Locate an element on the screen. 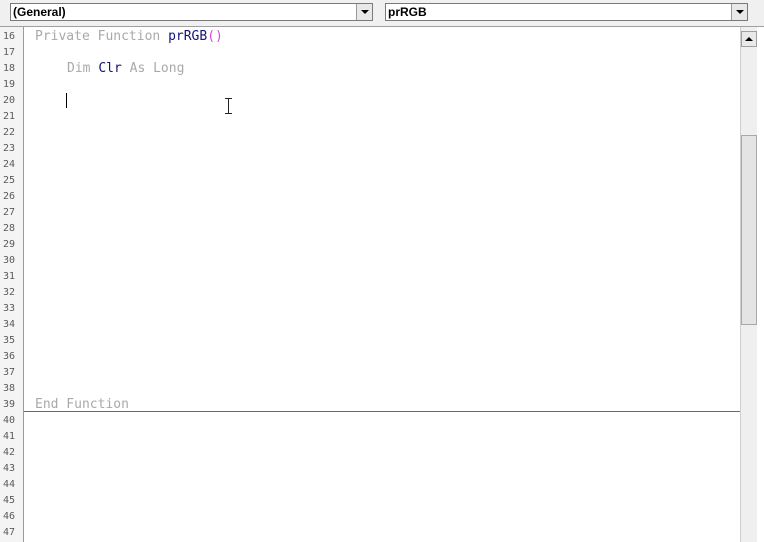  procedure-dropdown-value: prRGB is located at coordinates (407, 12).